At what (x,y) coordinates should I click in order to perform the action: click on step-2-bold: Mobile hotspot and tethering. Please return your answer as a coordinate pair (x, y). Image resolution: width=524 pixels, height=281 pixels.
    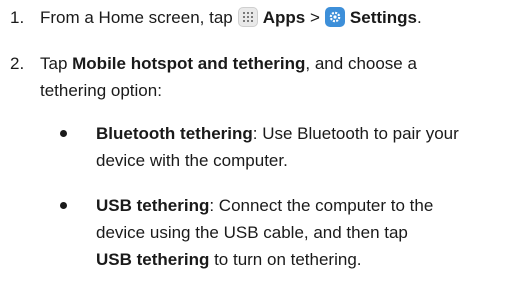
    Looking at the image, I should click on (189, 63).